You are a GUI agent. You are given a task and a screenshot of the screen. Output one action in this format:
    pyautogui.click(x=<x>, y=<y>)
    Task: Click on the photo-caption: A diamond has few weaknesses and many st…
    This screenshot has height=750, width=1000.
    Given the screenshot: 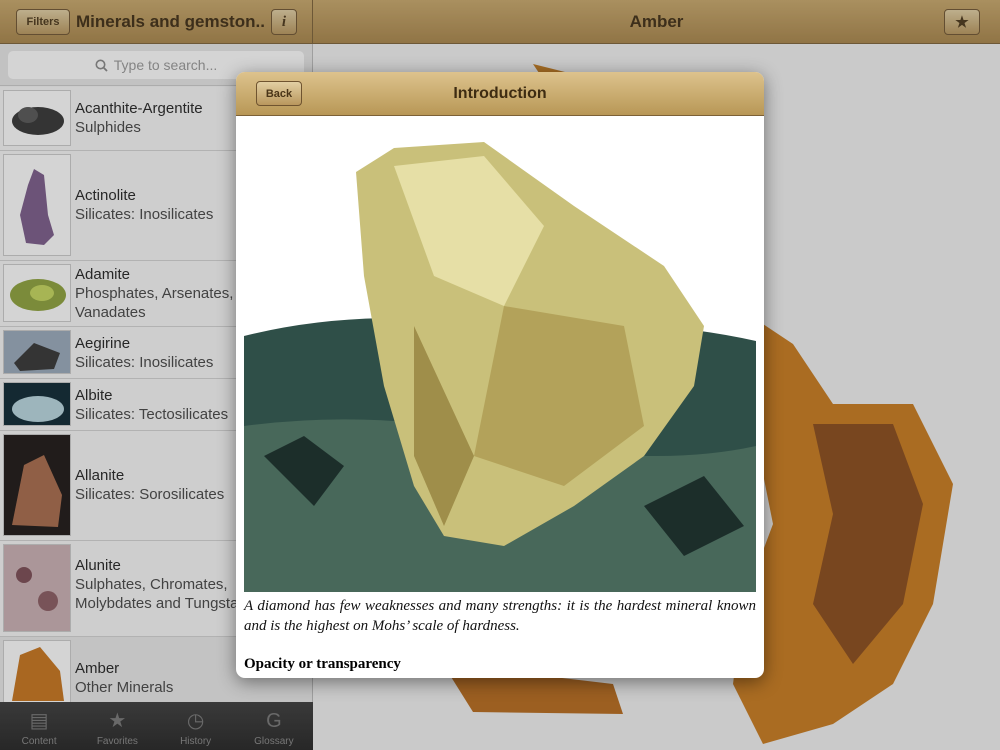 What is the action you would take?
    pyautogui.click(x=500, y=616)
    